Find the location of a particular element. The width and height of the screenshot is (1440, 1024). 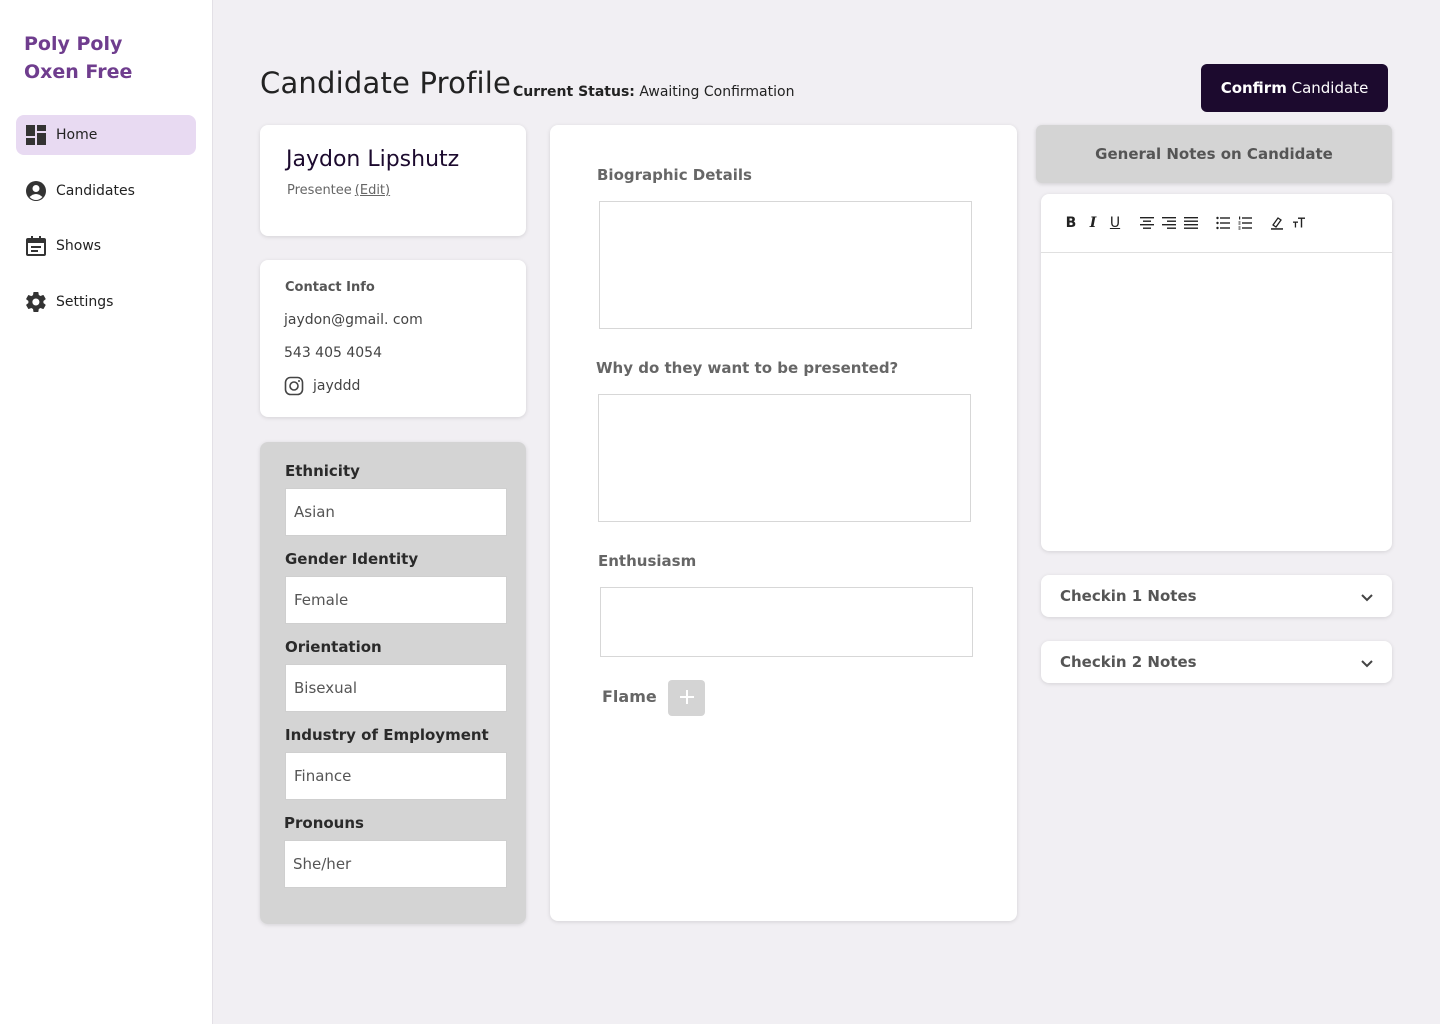

numbered-list-button is located at coordinates (1245, 223).